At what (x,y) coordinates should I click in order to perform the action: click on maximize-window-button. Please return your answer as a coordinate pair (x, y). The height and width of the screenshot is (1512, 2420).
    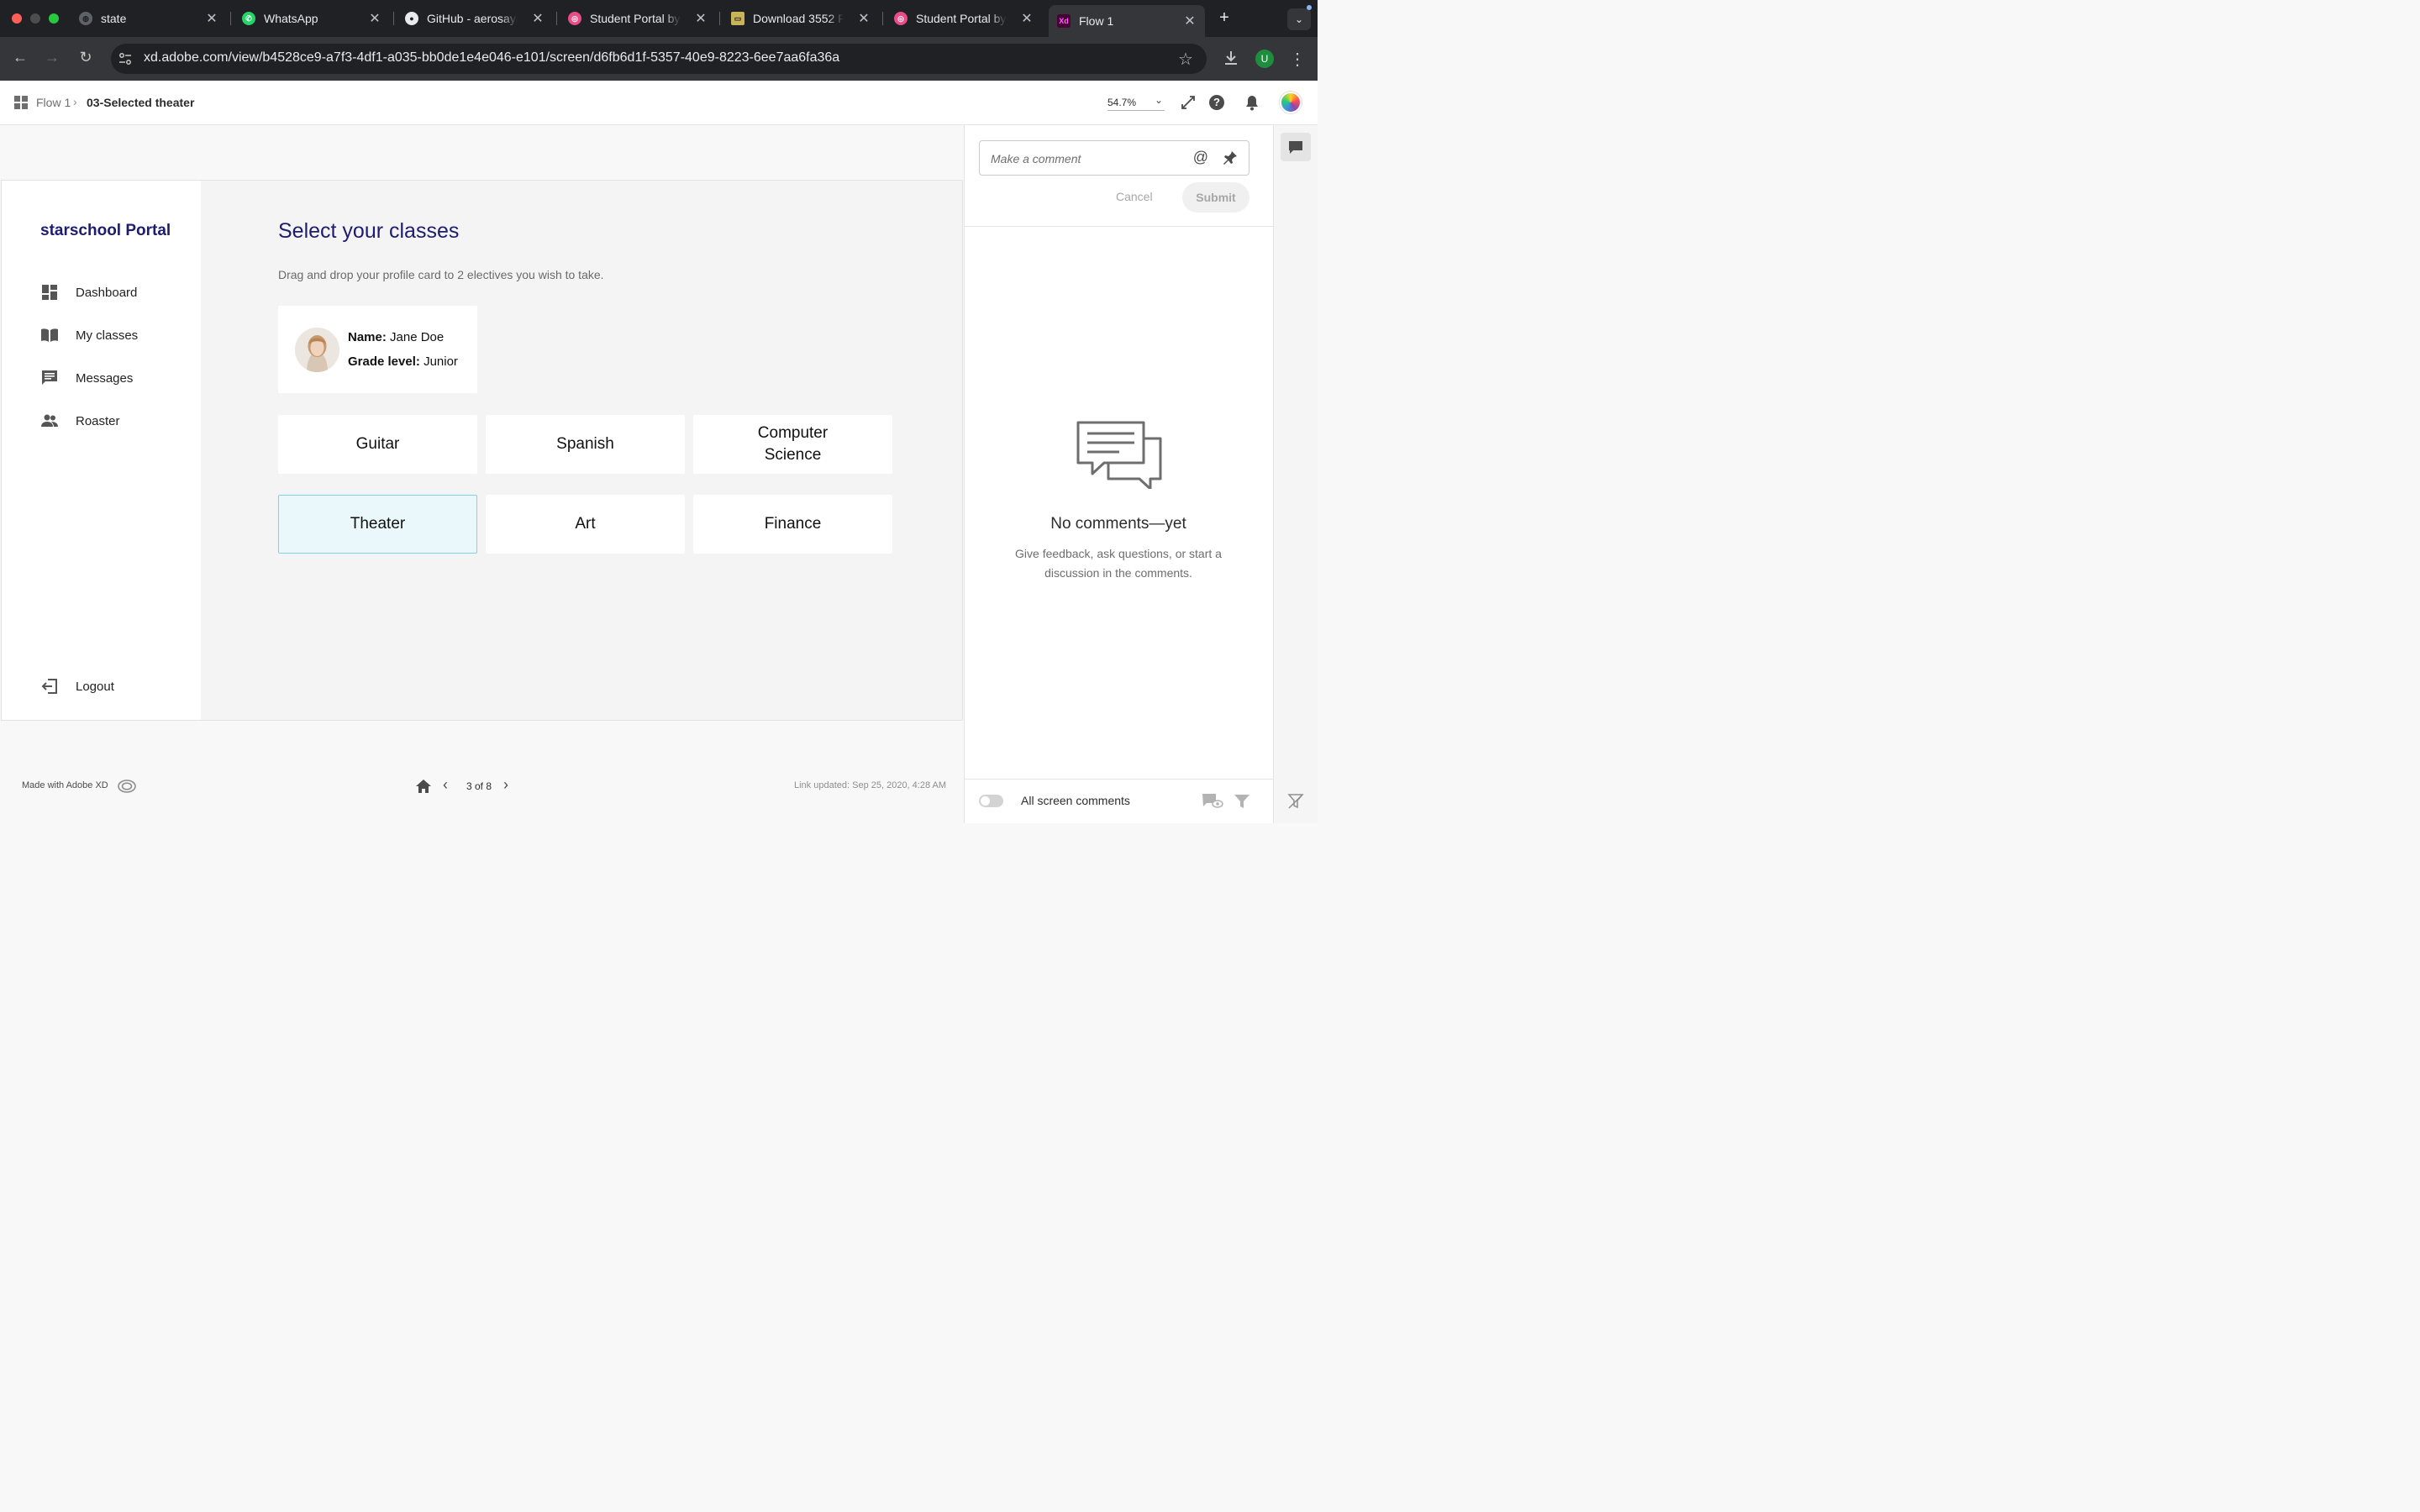
    Looking at the image, I should click on (54, 18).